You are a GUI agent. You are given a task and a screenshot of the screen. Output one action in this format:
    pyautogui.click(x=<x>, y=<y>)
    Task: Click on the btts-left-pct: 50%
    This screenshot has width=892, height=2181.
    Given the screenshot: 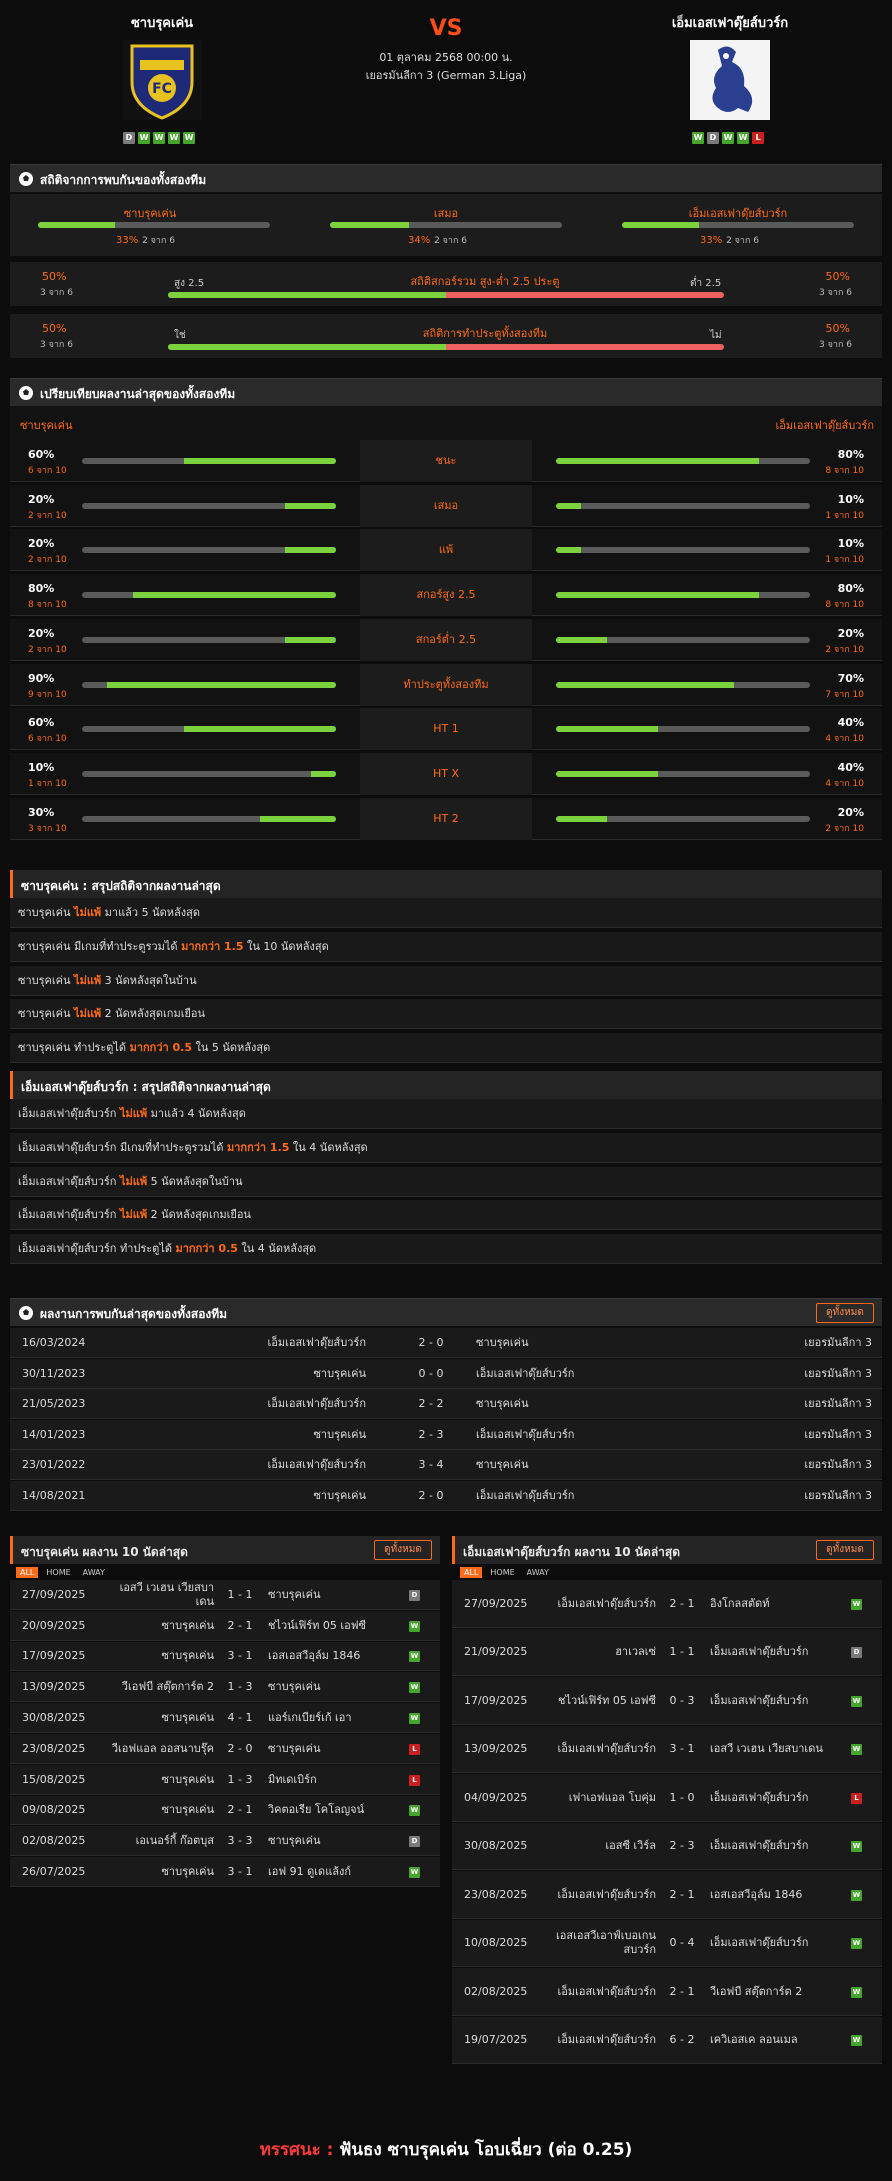 What is the action you would take?
    pyautogui.click(x=54, y=328)
    